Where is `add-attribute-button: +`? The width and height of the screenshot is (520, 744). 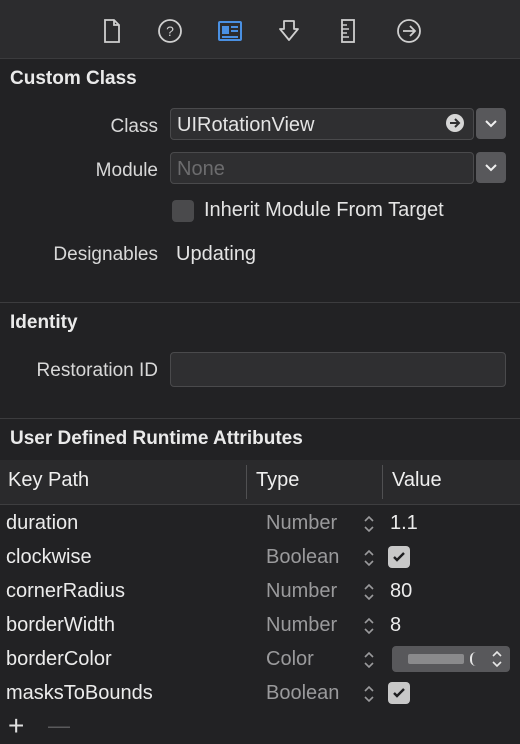
add-attribute-button: + is located at coordinates (16, 726).